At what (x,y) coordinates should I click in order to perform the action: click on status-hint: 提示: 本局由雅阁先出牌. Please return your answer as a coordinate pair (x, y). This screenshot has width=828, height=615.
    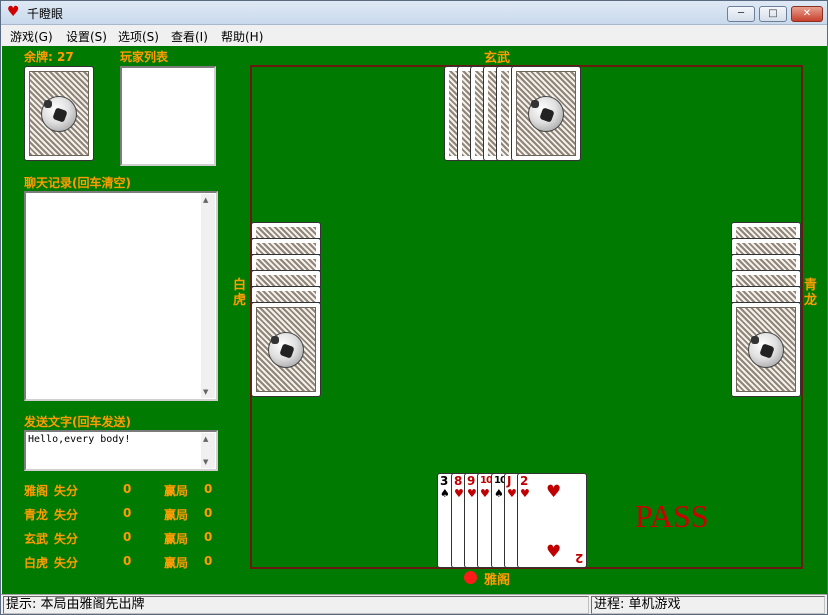
    Looking at the image, I should click on (296, 605).